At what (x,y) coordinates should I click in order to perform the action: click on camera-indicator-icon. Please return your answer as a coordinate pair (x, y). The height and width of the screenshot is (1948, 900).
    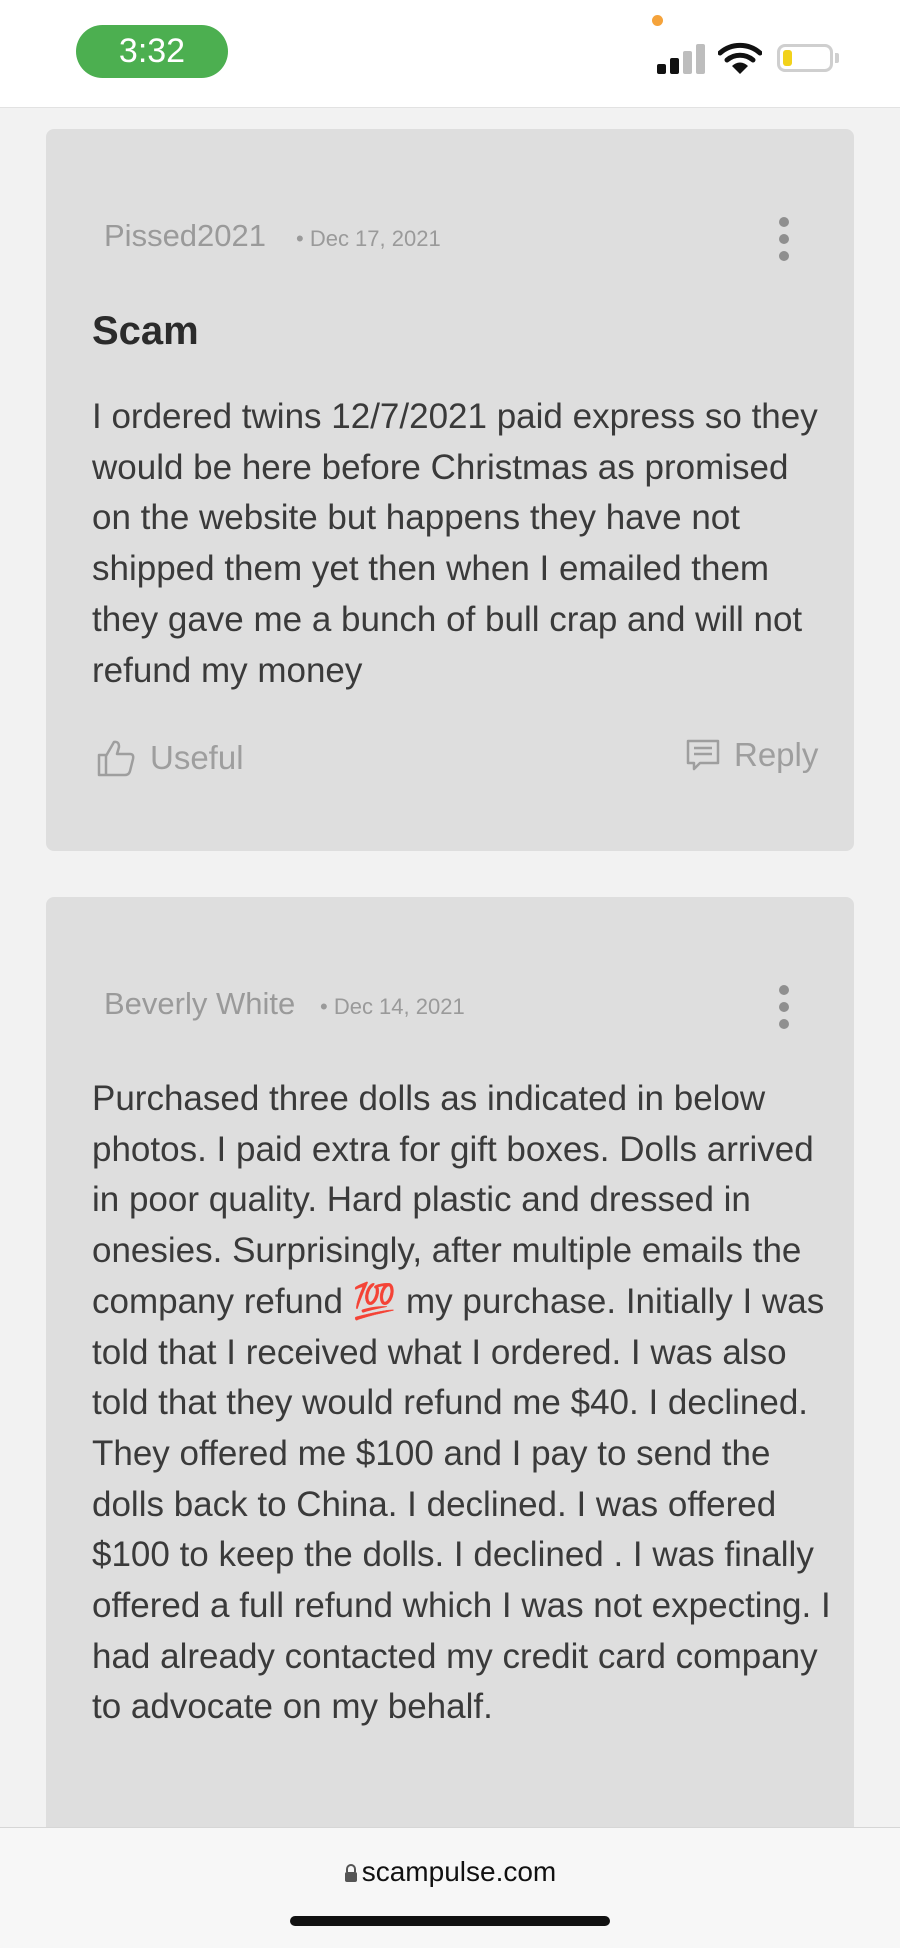
    Looking at the image, I should click on (657, 20).